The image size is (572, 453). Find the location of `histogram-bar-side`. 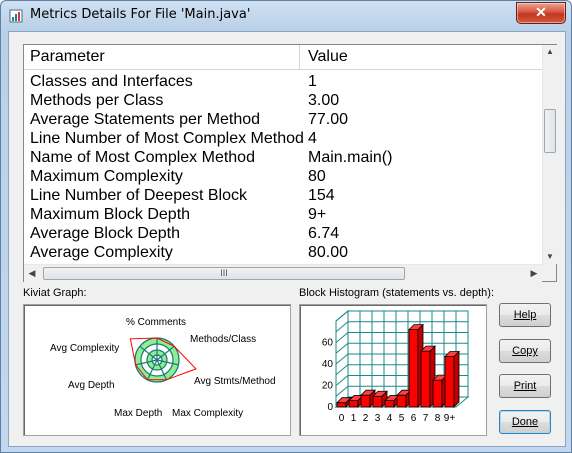

histogram-bar-side is located at coordinates (456, 379).